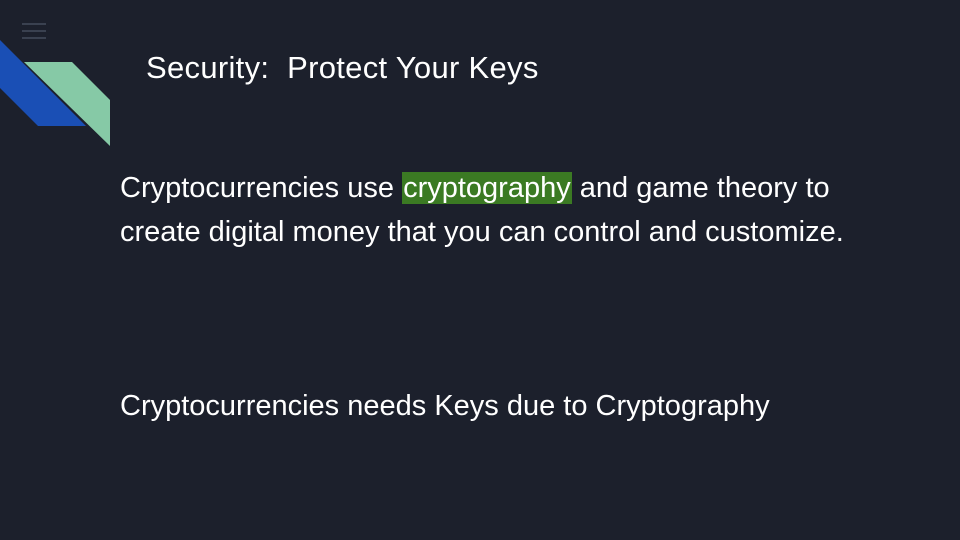 The width and height of the screenshot is (960, 540). Describe the element at coordinates (55, 93) in the screenshot. I see `slide-corner-decoration` at that location.